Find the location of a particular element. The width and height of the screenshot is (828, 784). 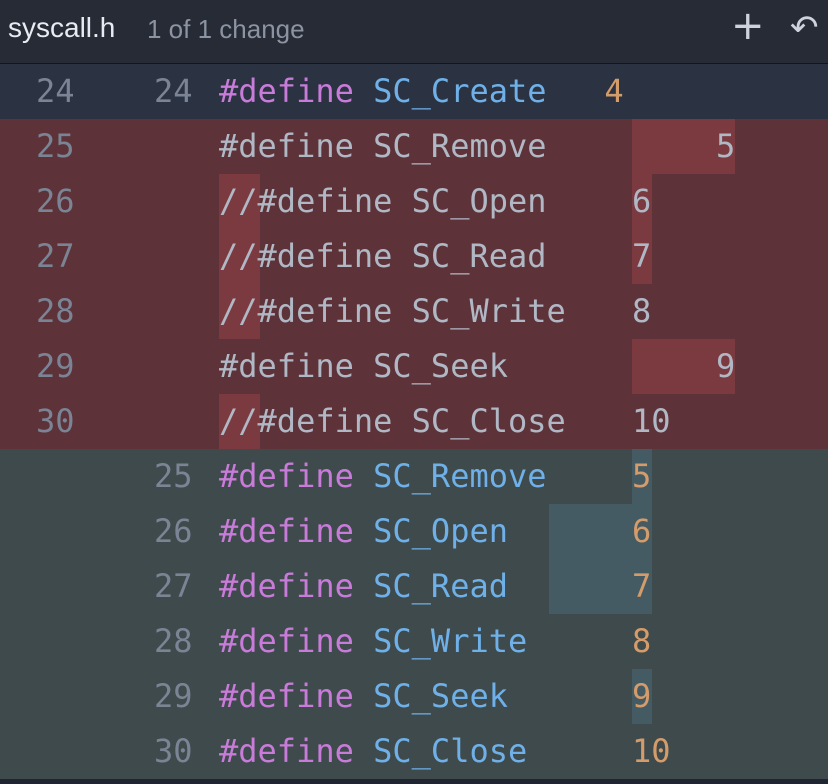

old-line-number: 24 is located at coordinates (55, 91).